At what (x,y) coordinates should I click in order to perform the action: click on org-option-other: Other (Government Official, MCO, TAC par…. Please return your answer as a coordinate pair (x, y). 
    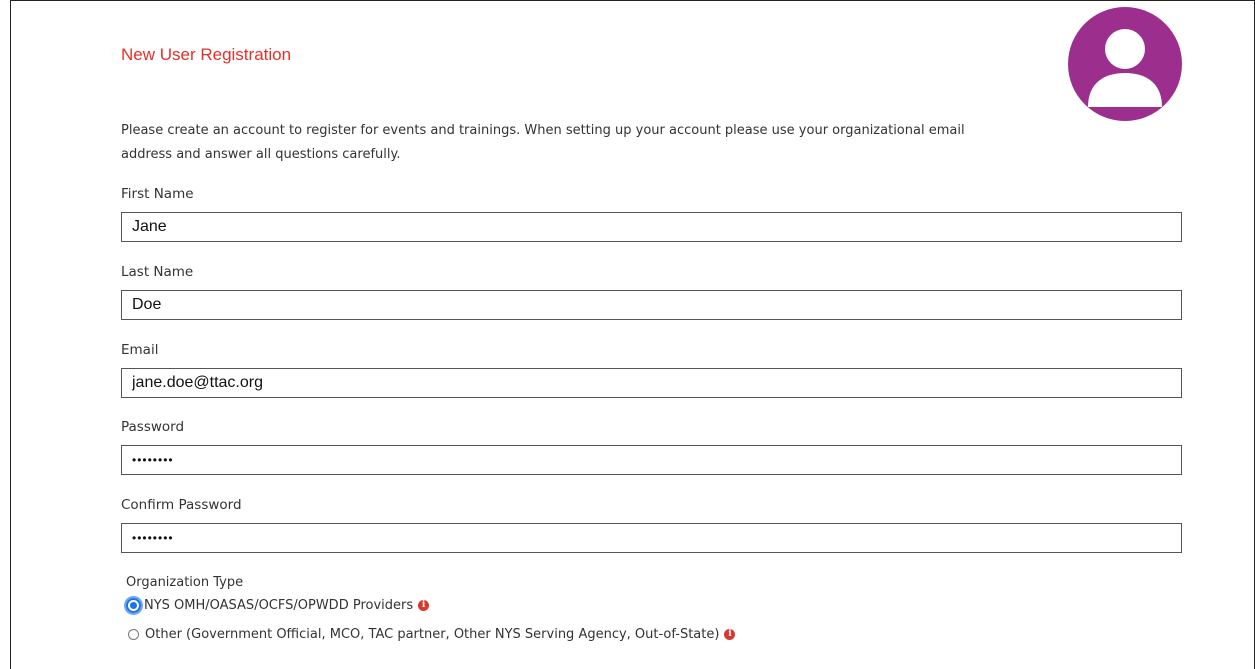
    Looking at the image, I should click on (431, 634).